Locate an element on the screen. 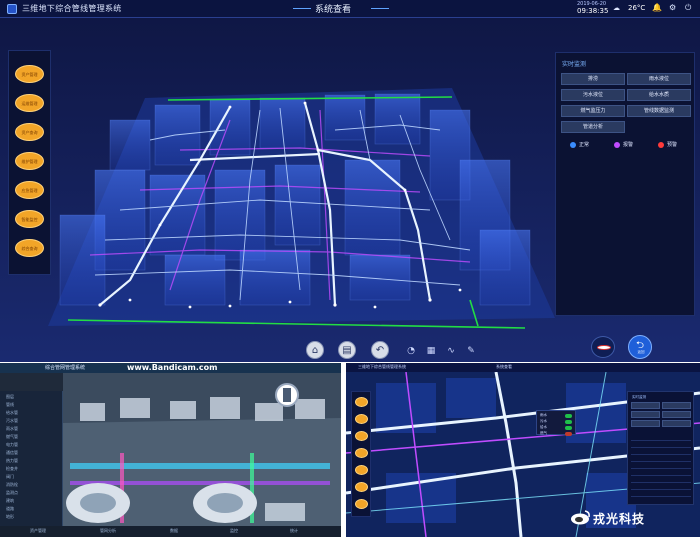 Image resolution: width=700 pixels, height=537 pixels. toggle-label: 雨水 is located at coordinates (543, 415).